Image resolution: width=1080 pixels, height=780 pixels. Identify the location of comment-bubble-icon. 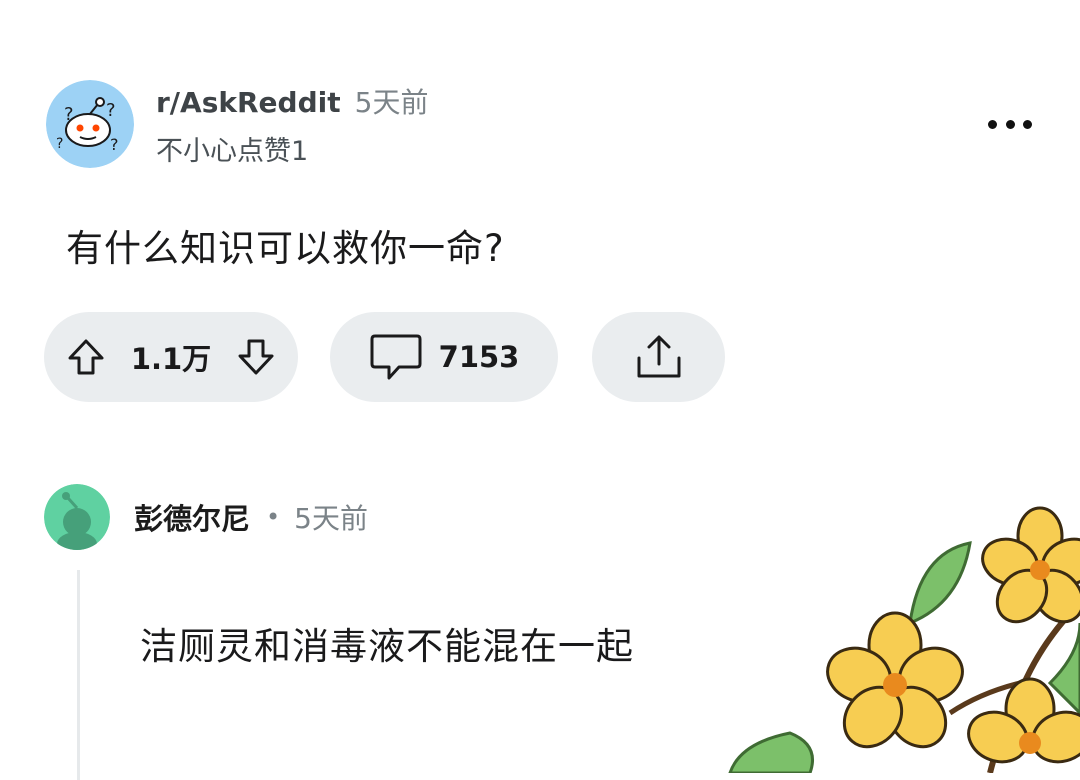
(396, 357).